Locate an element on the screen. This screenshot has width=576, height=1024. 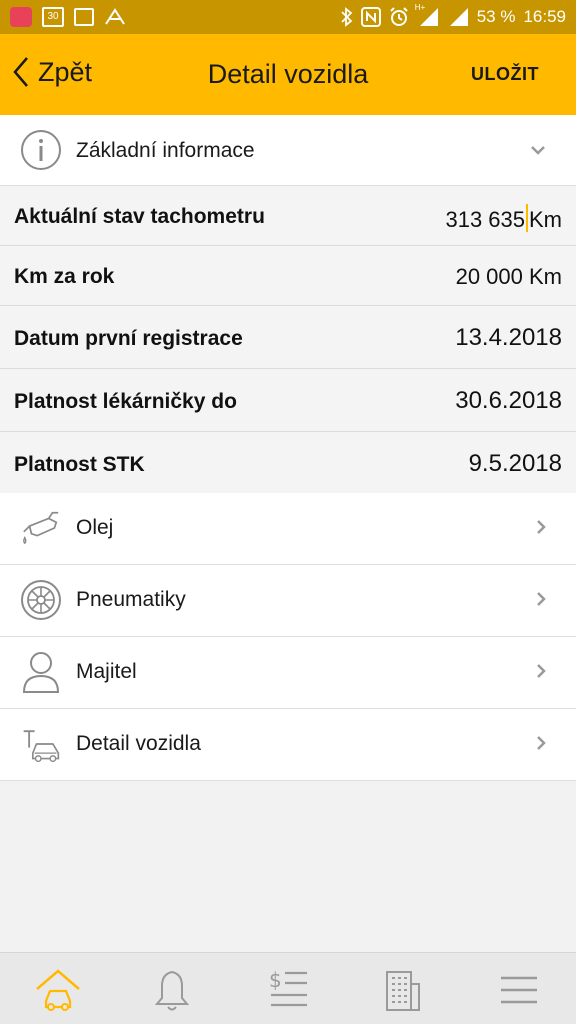
tab-notifications is located at coordinates (172, 990).